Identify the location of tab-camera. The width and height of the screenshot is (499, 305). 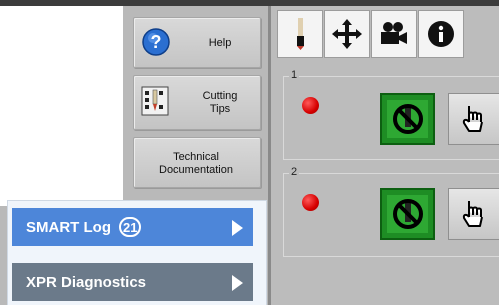
(394, 34).